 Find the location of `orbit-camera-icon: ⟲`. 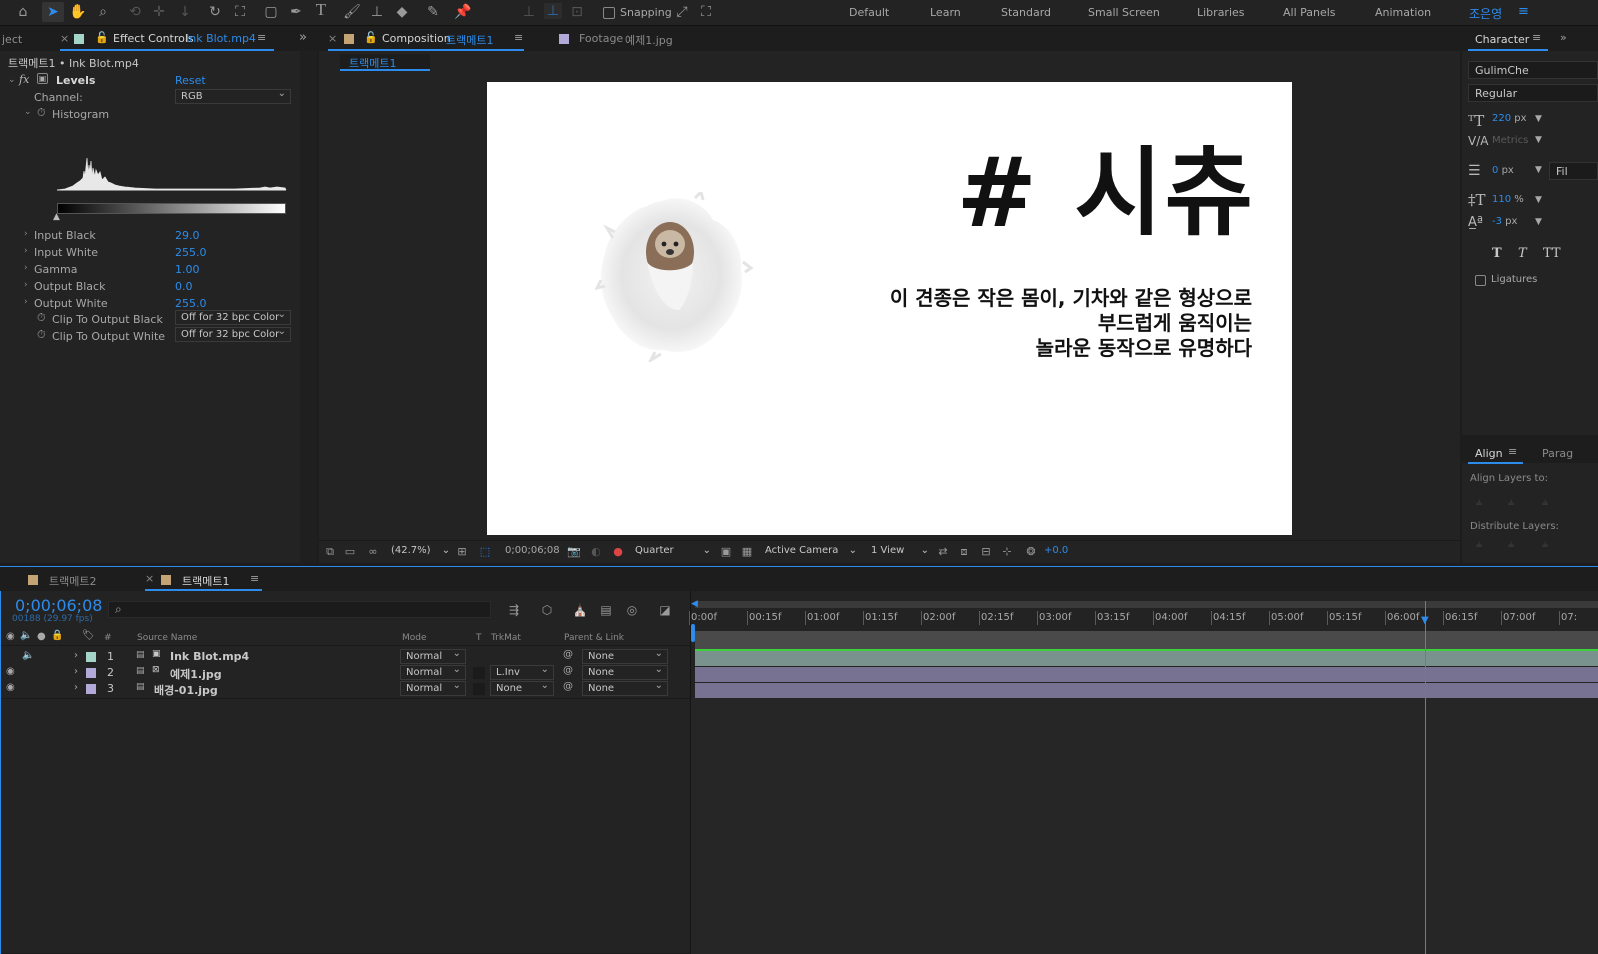

orbit-camera-icon: ⟲ is located at coordinates (135, 12).